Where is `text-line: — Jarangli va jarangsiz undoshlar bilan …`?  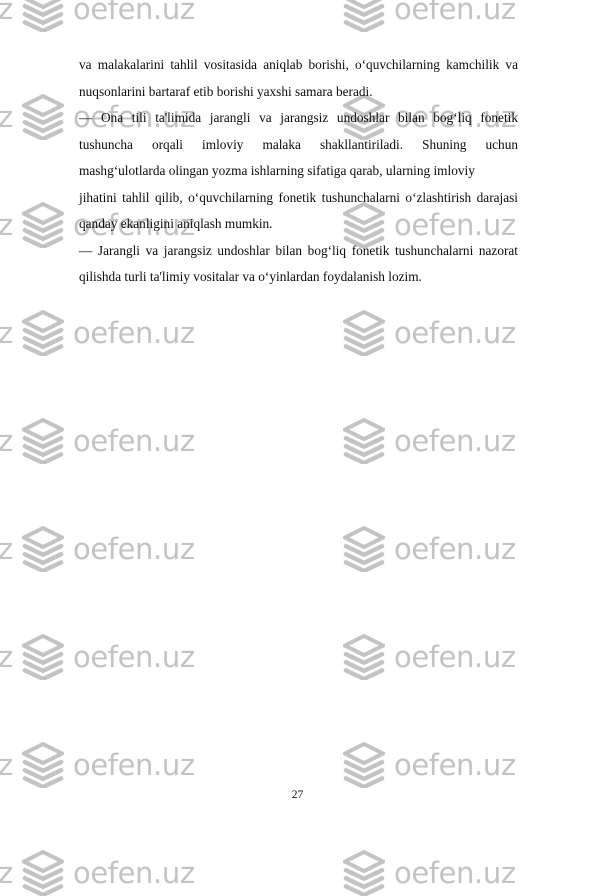 text-line: — Jarangli va jarangsiz undoshlar bilan … is located at coordinates (298, 250).